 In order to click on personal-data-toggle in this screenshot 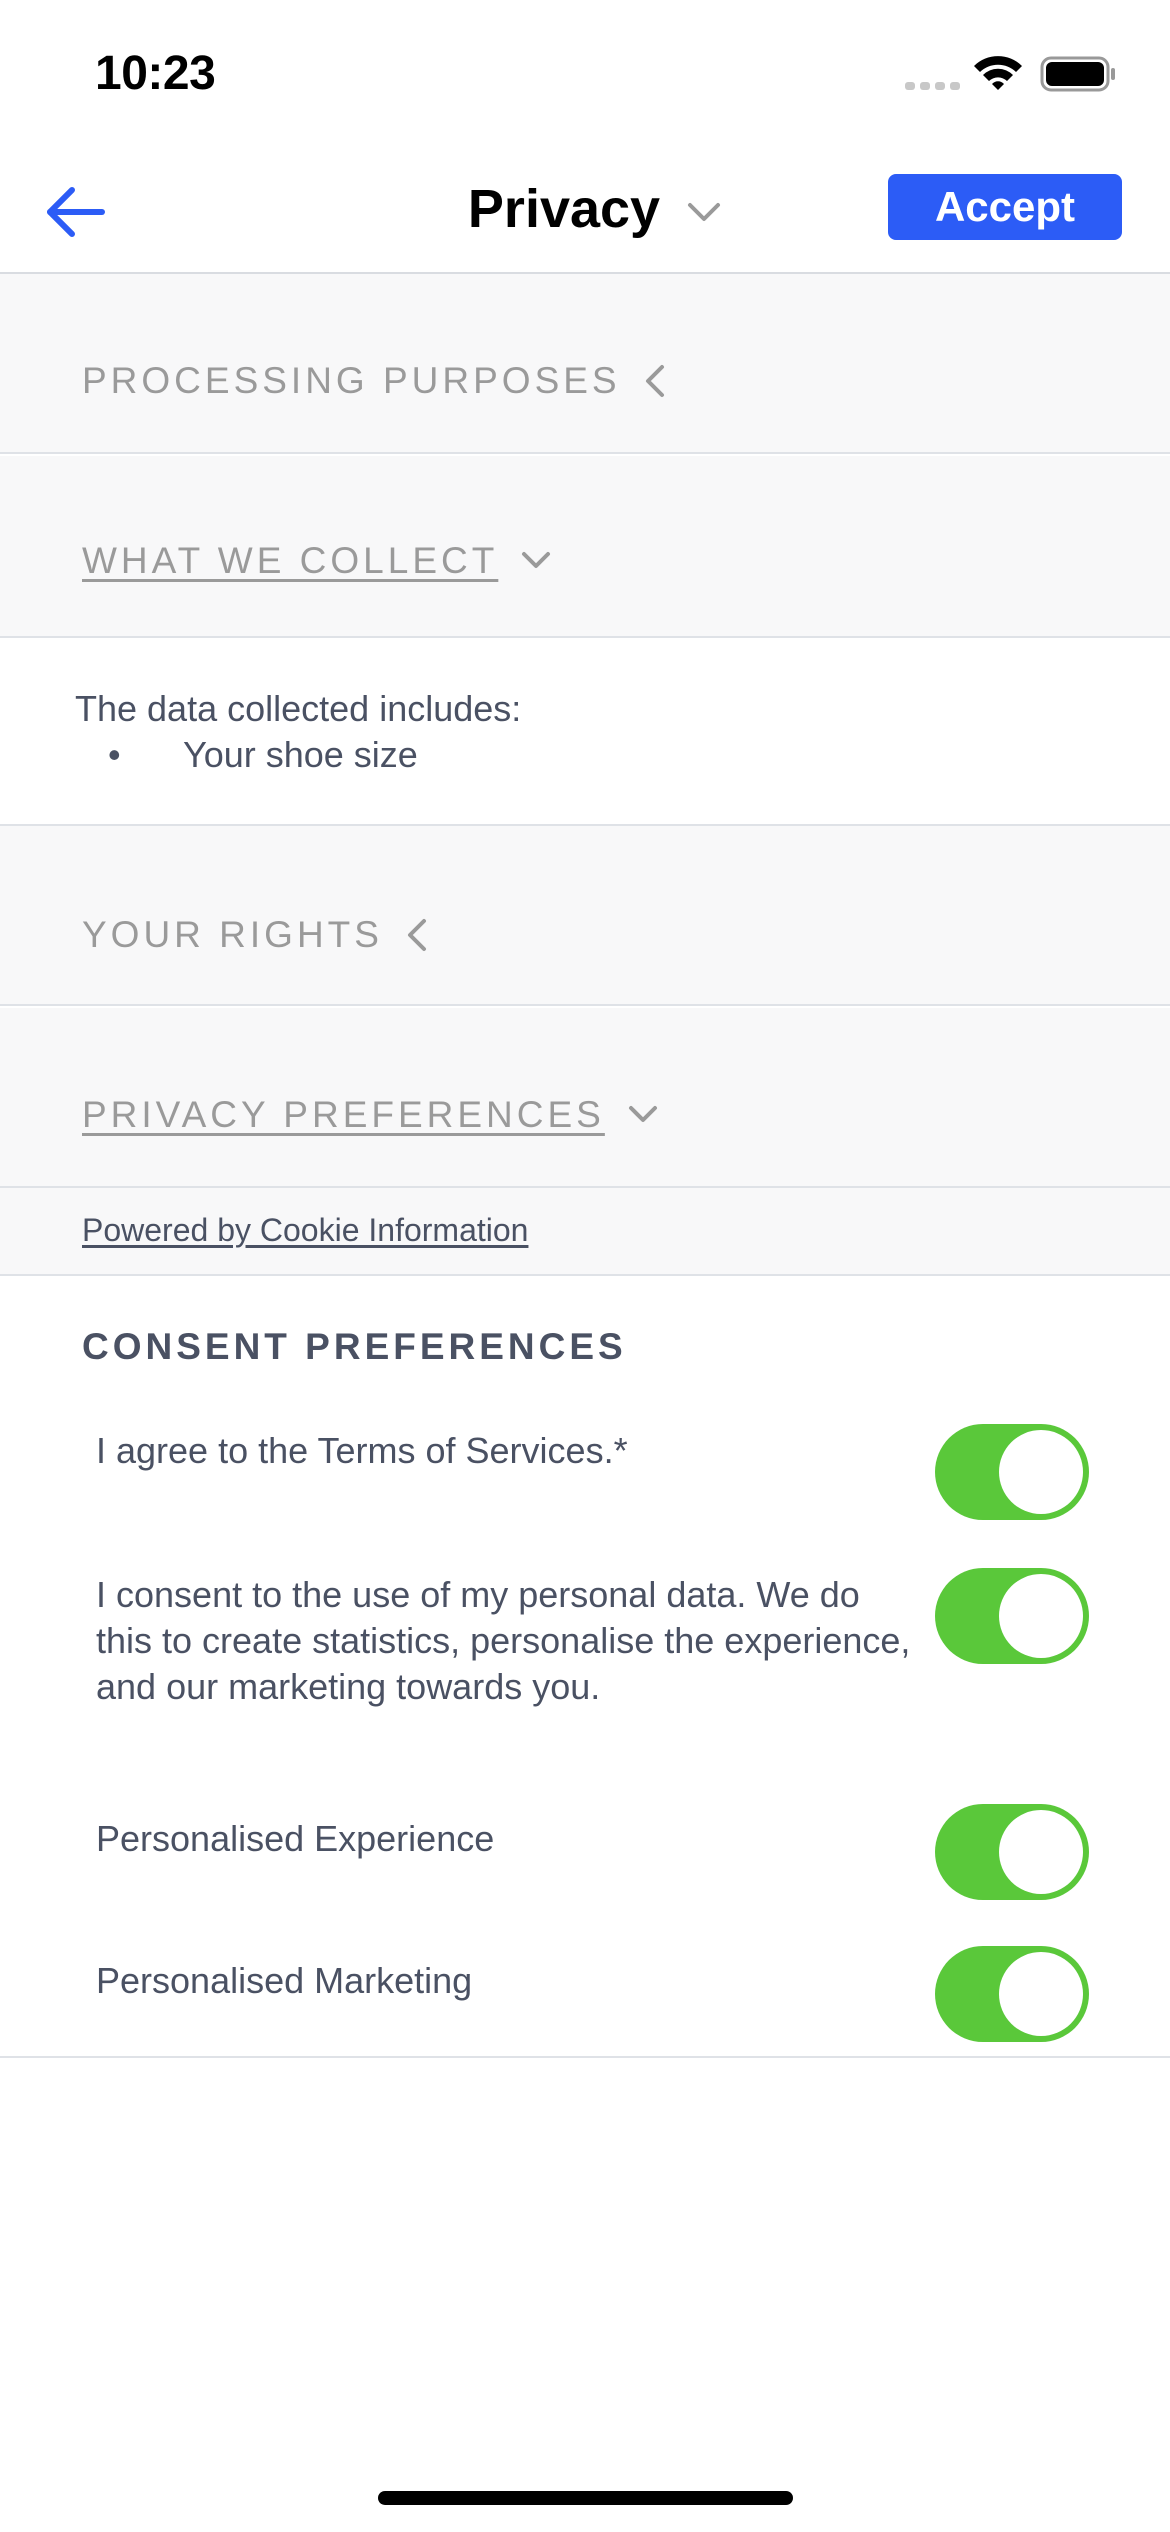, I will do `click(1012, 1616)`.